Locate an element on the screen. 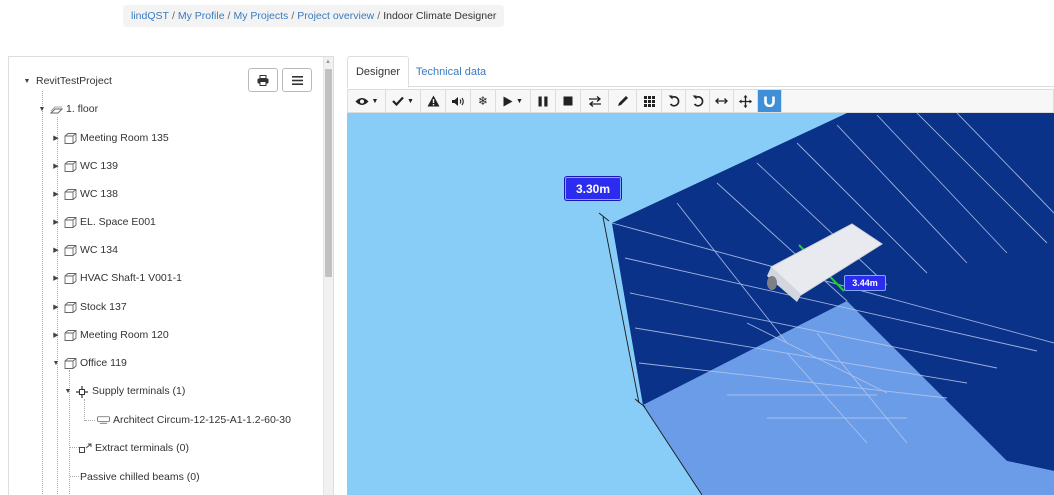 This screenshot has width=1054, height=495. width-icon is located at coordinates (721, 101).